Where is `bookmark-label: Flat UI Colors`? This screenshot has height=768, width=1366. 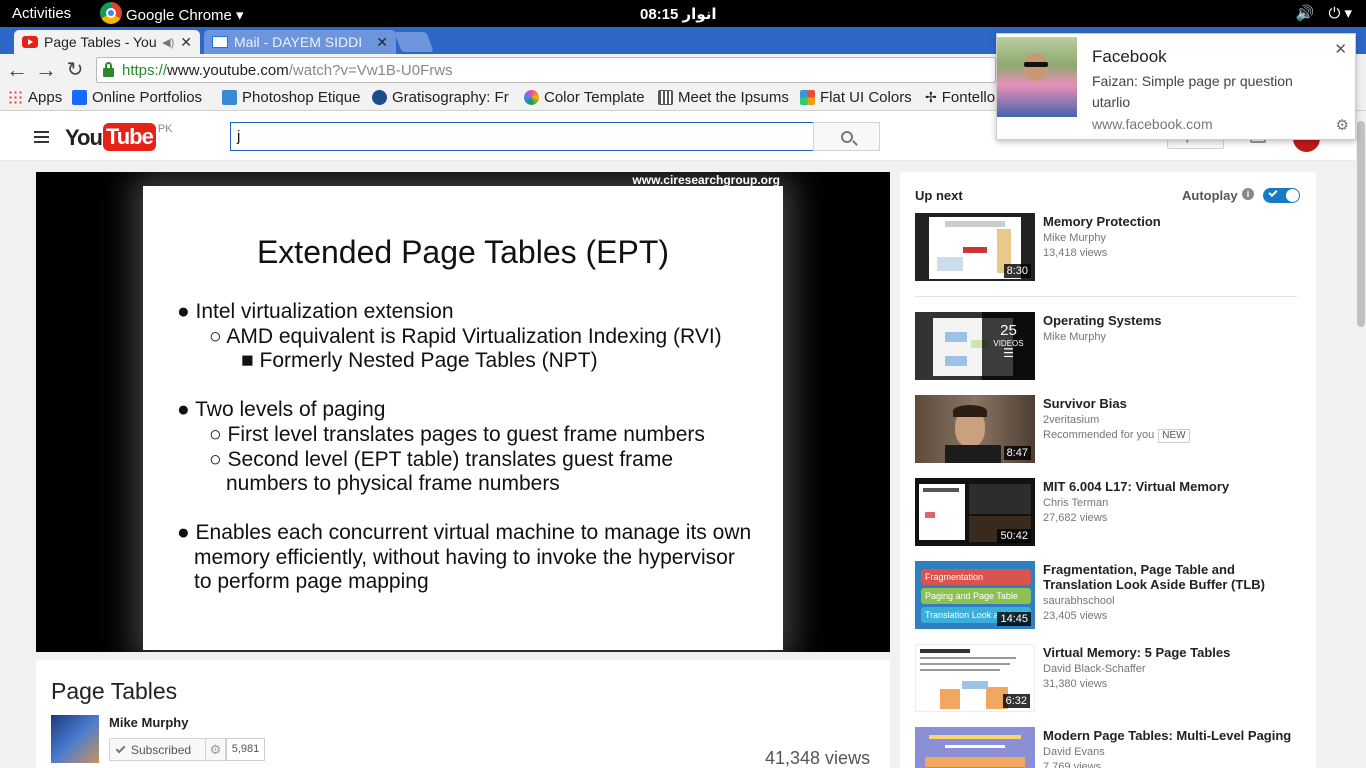 bookmark-label: Flat UI Colors is located at coordinates (866, 97).